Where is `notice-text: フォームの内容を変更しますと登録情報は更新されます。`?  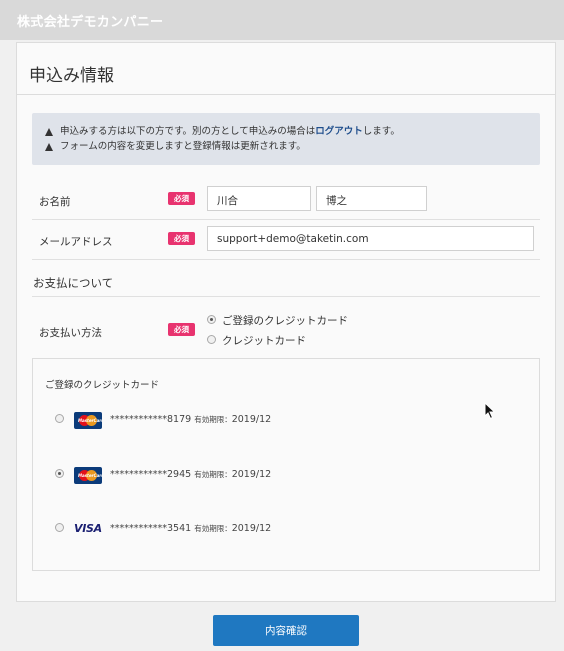 notice-text: フォームの内容を変更しますと登録情報は更新されます。 is located at coordinates (183, 146).